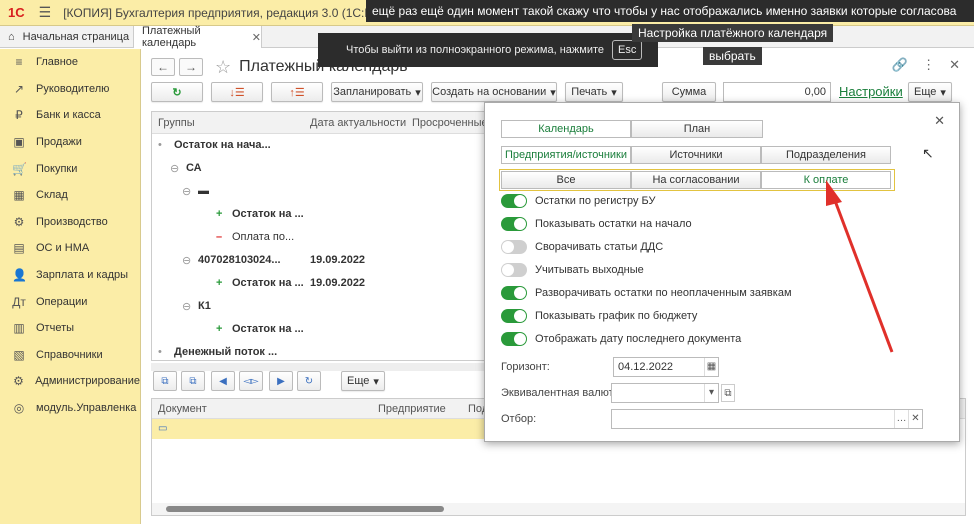  Describe the element at coordinates (319, 168) in the screenshot. I see `table-row: ⊖ СА` at that location.